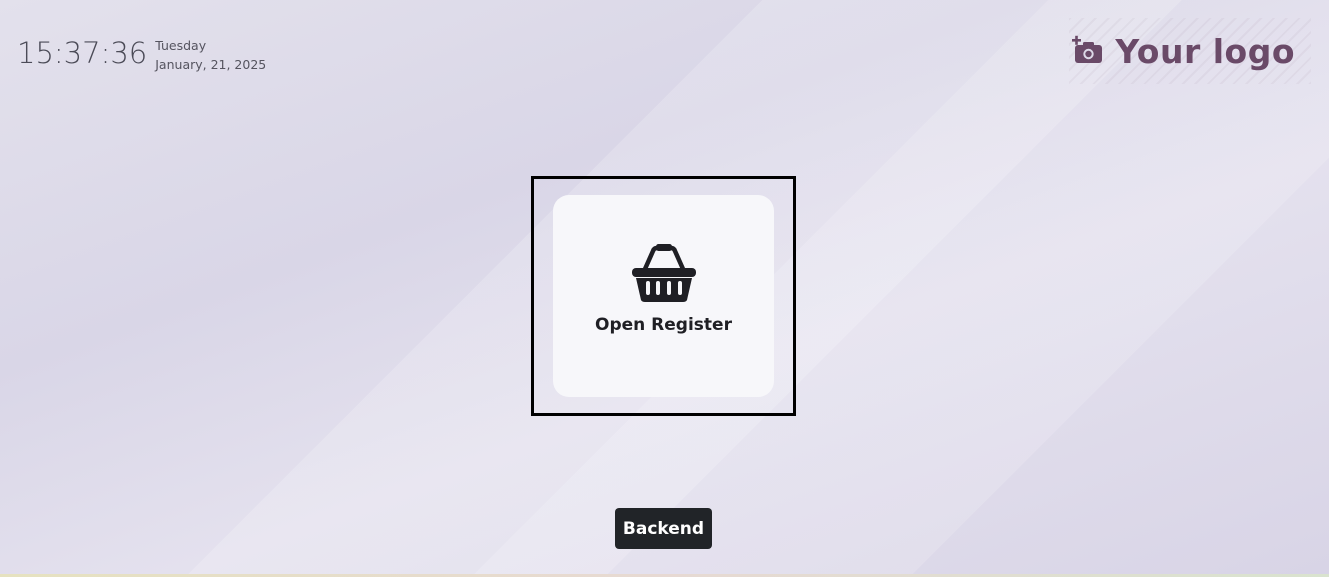 This screenshot has height=577, width=1329. What do you see at coordinates (663, 528) in the screenshot?
I see `backend-button: Backend` at bounding box center [663, 528].